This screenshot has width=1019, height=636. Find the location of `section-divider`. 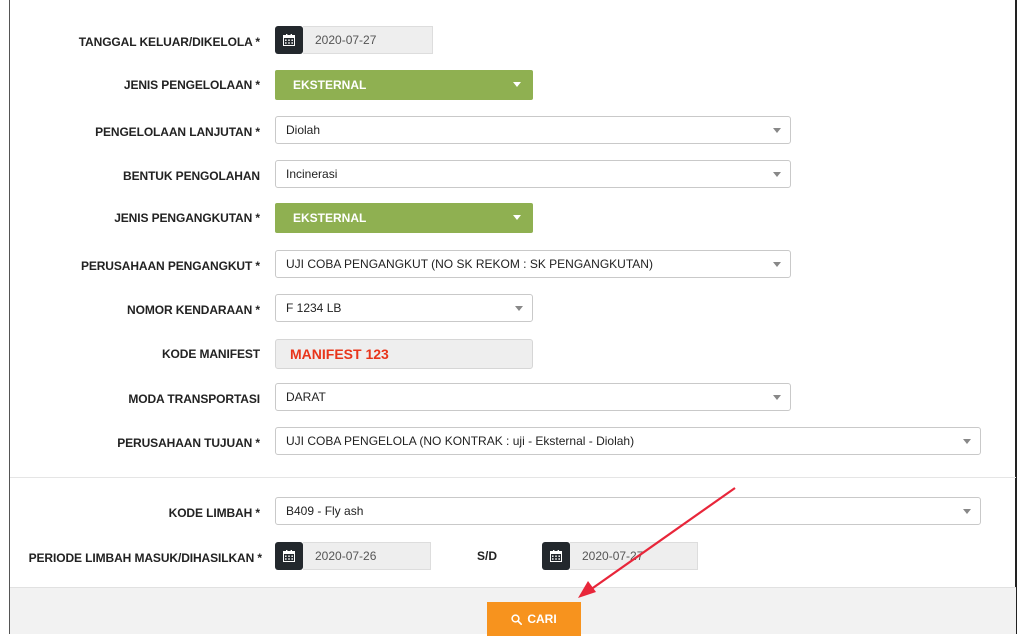

section-divider is located at coordinates (513, 477).